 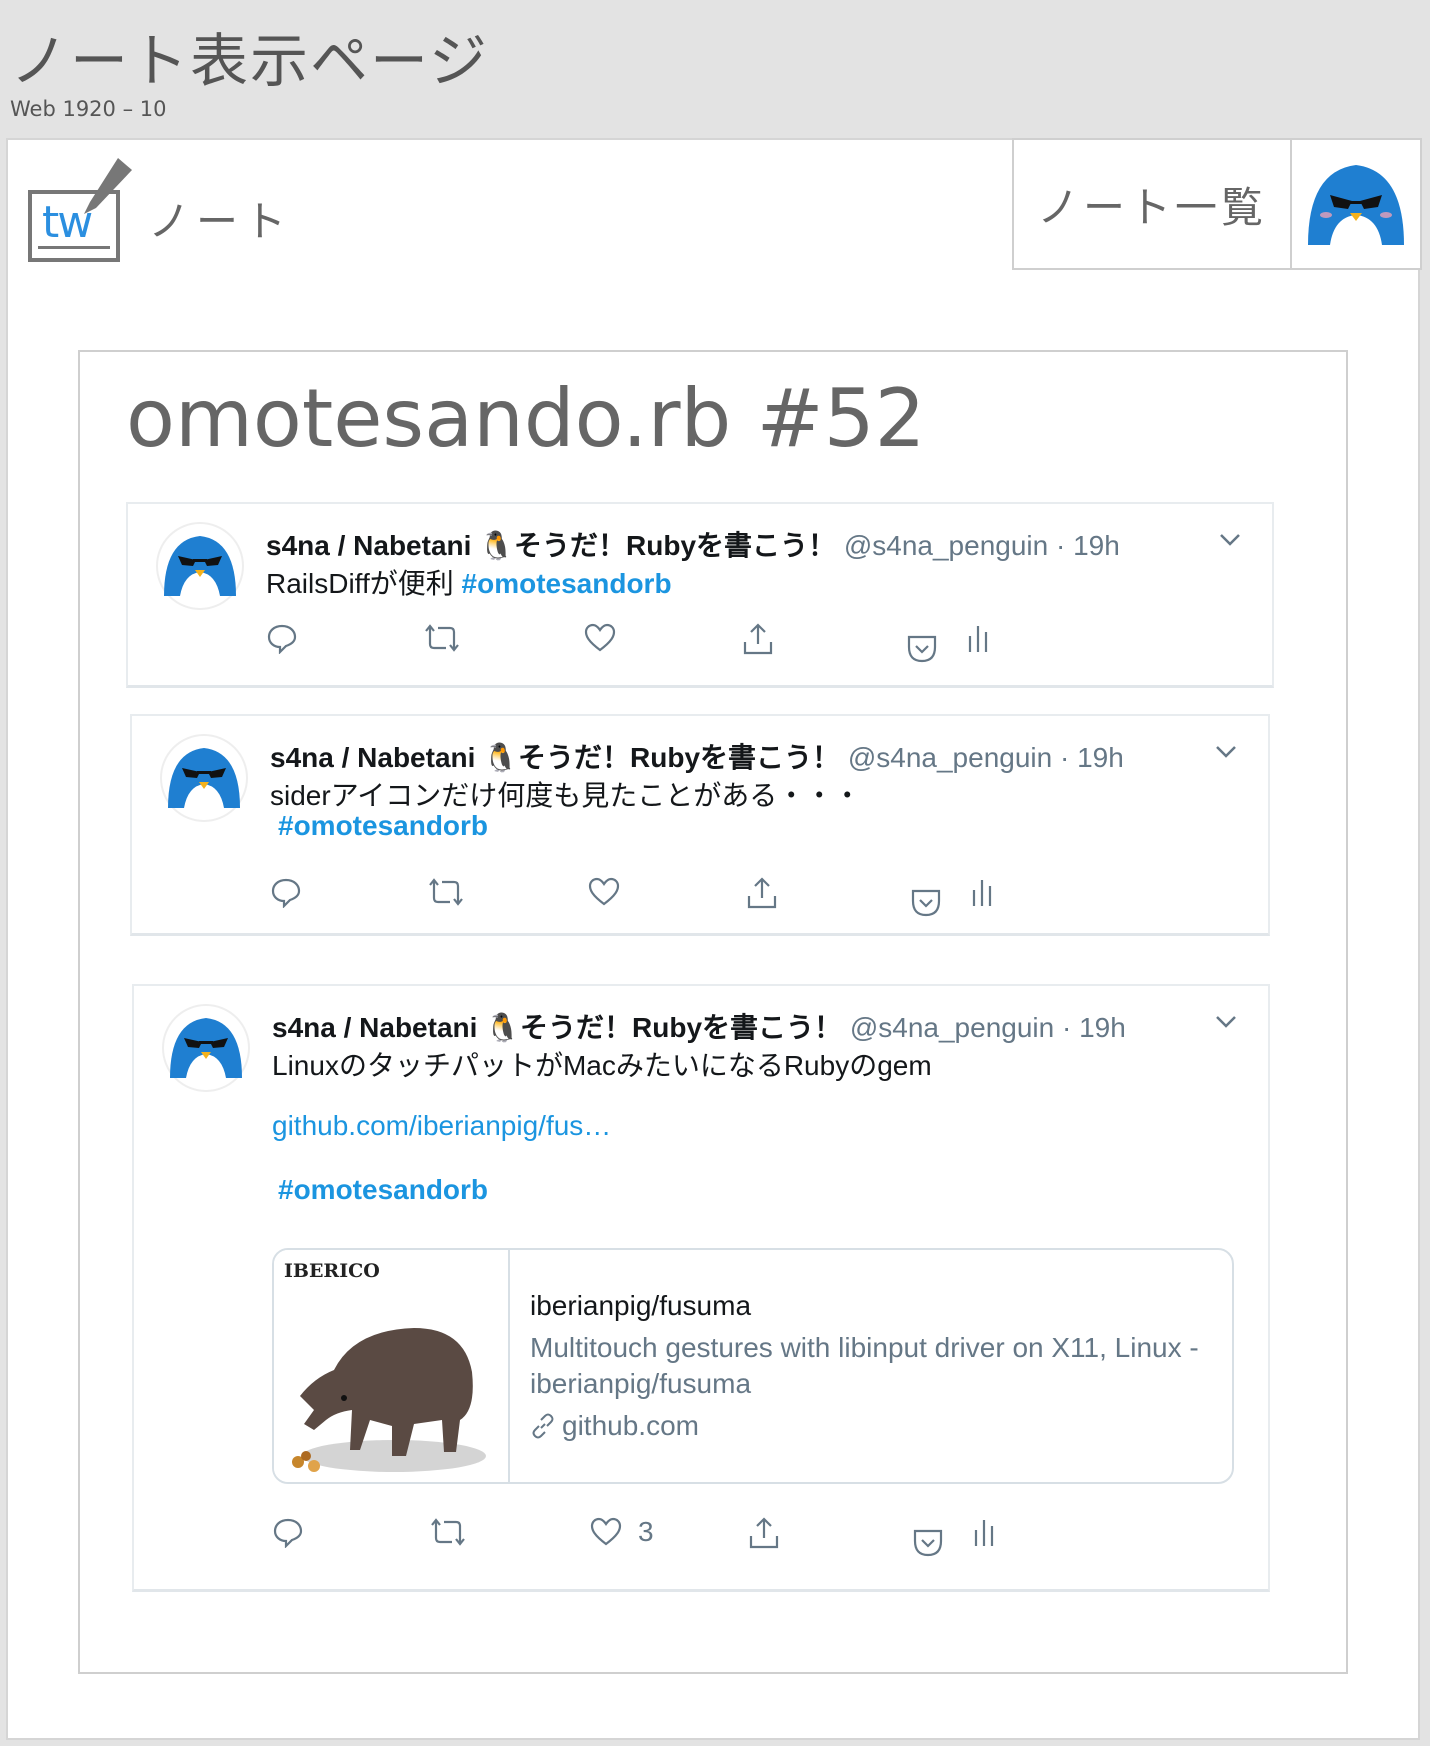 I want to click on tweet-body: RailsDiffが便利, so click(x=360, y=583).